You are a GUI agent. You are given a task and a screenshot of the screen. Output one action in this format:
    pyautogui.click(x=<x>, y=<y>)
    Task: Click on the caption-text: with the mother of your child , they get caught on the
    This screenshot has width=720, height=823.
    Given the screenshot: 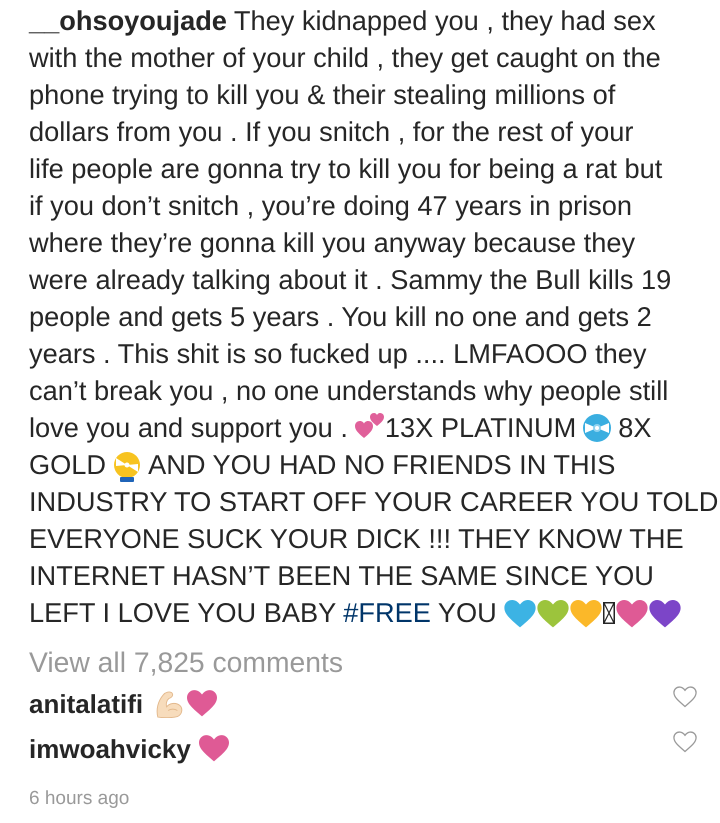 What is the action you would take?
    pyautogui.click(x=345, y=58)
    